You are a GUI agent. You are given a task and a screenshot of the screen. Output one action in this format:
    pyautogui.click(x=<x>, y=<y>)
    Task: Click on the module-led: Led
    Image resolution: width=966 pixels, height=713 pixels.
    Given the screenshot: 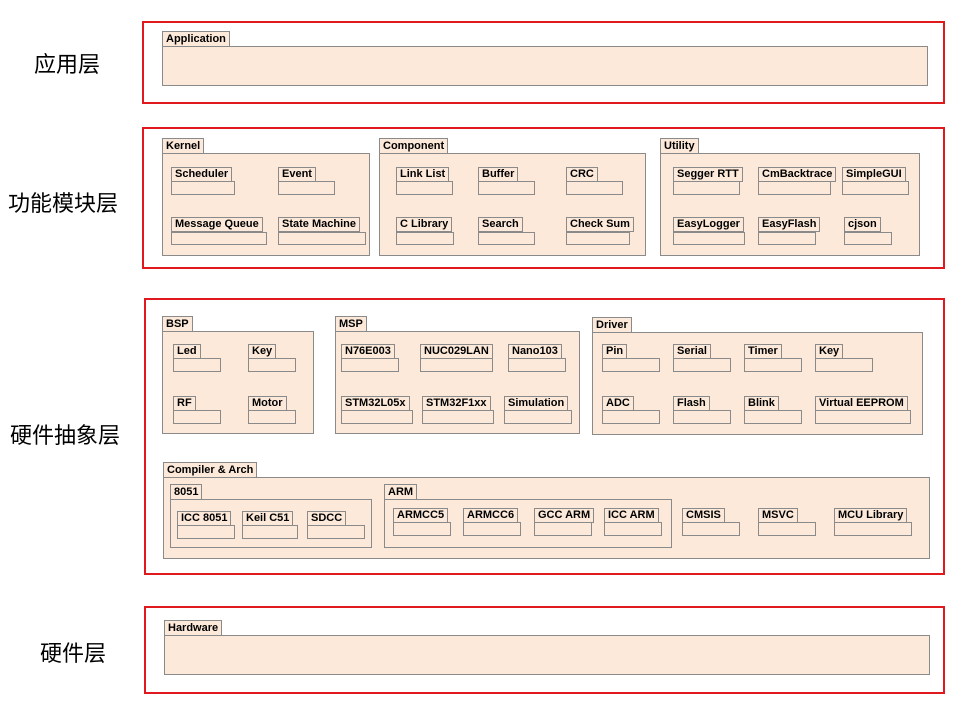 What is the action you would take?
    pyautogui.click(x=187, y=351)
    